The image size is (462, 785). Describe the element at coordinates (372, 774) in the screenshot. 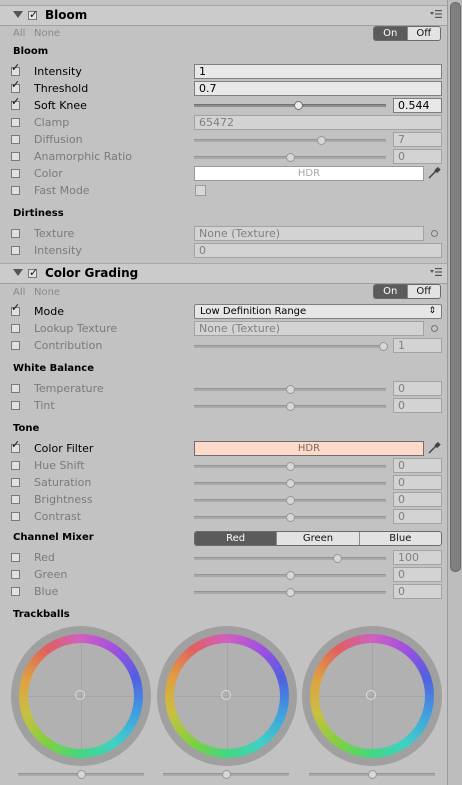

I see `trackball-gain-slider-handle` at that location.